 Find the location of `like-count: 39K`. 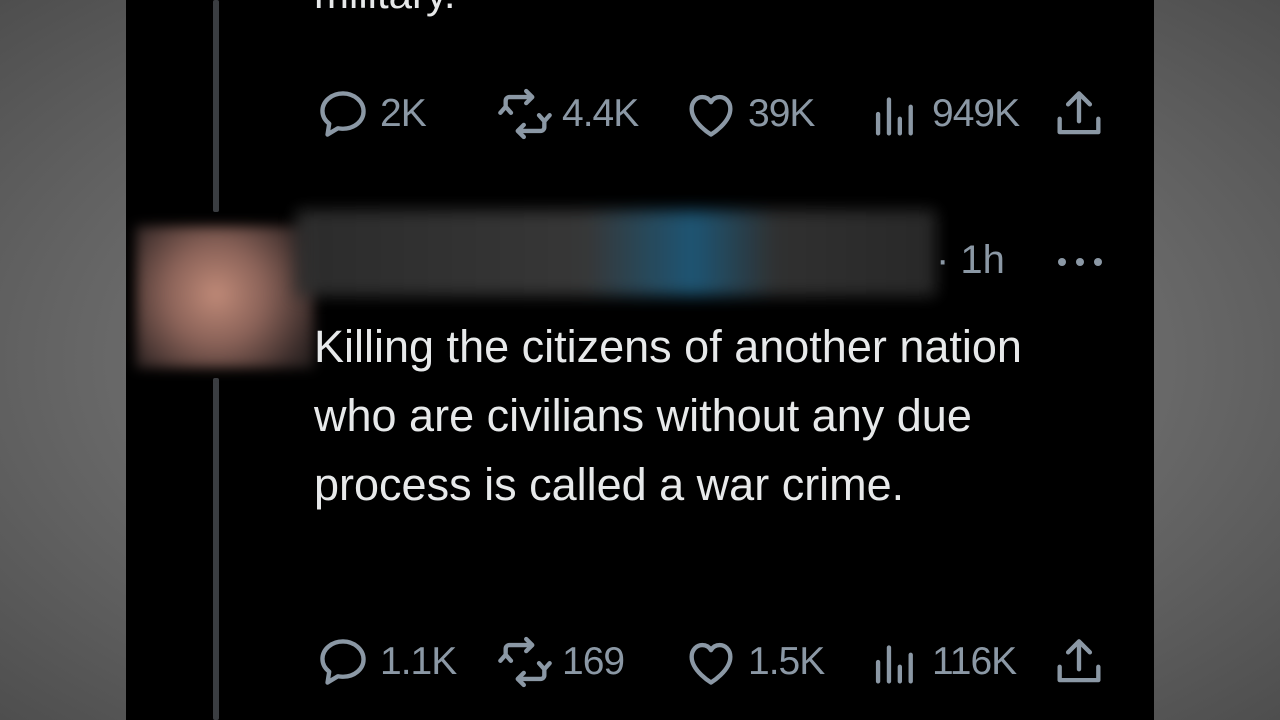

like-count: 39K is located at coordinates (781, 113).